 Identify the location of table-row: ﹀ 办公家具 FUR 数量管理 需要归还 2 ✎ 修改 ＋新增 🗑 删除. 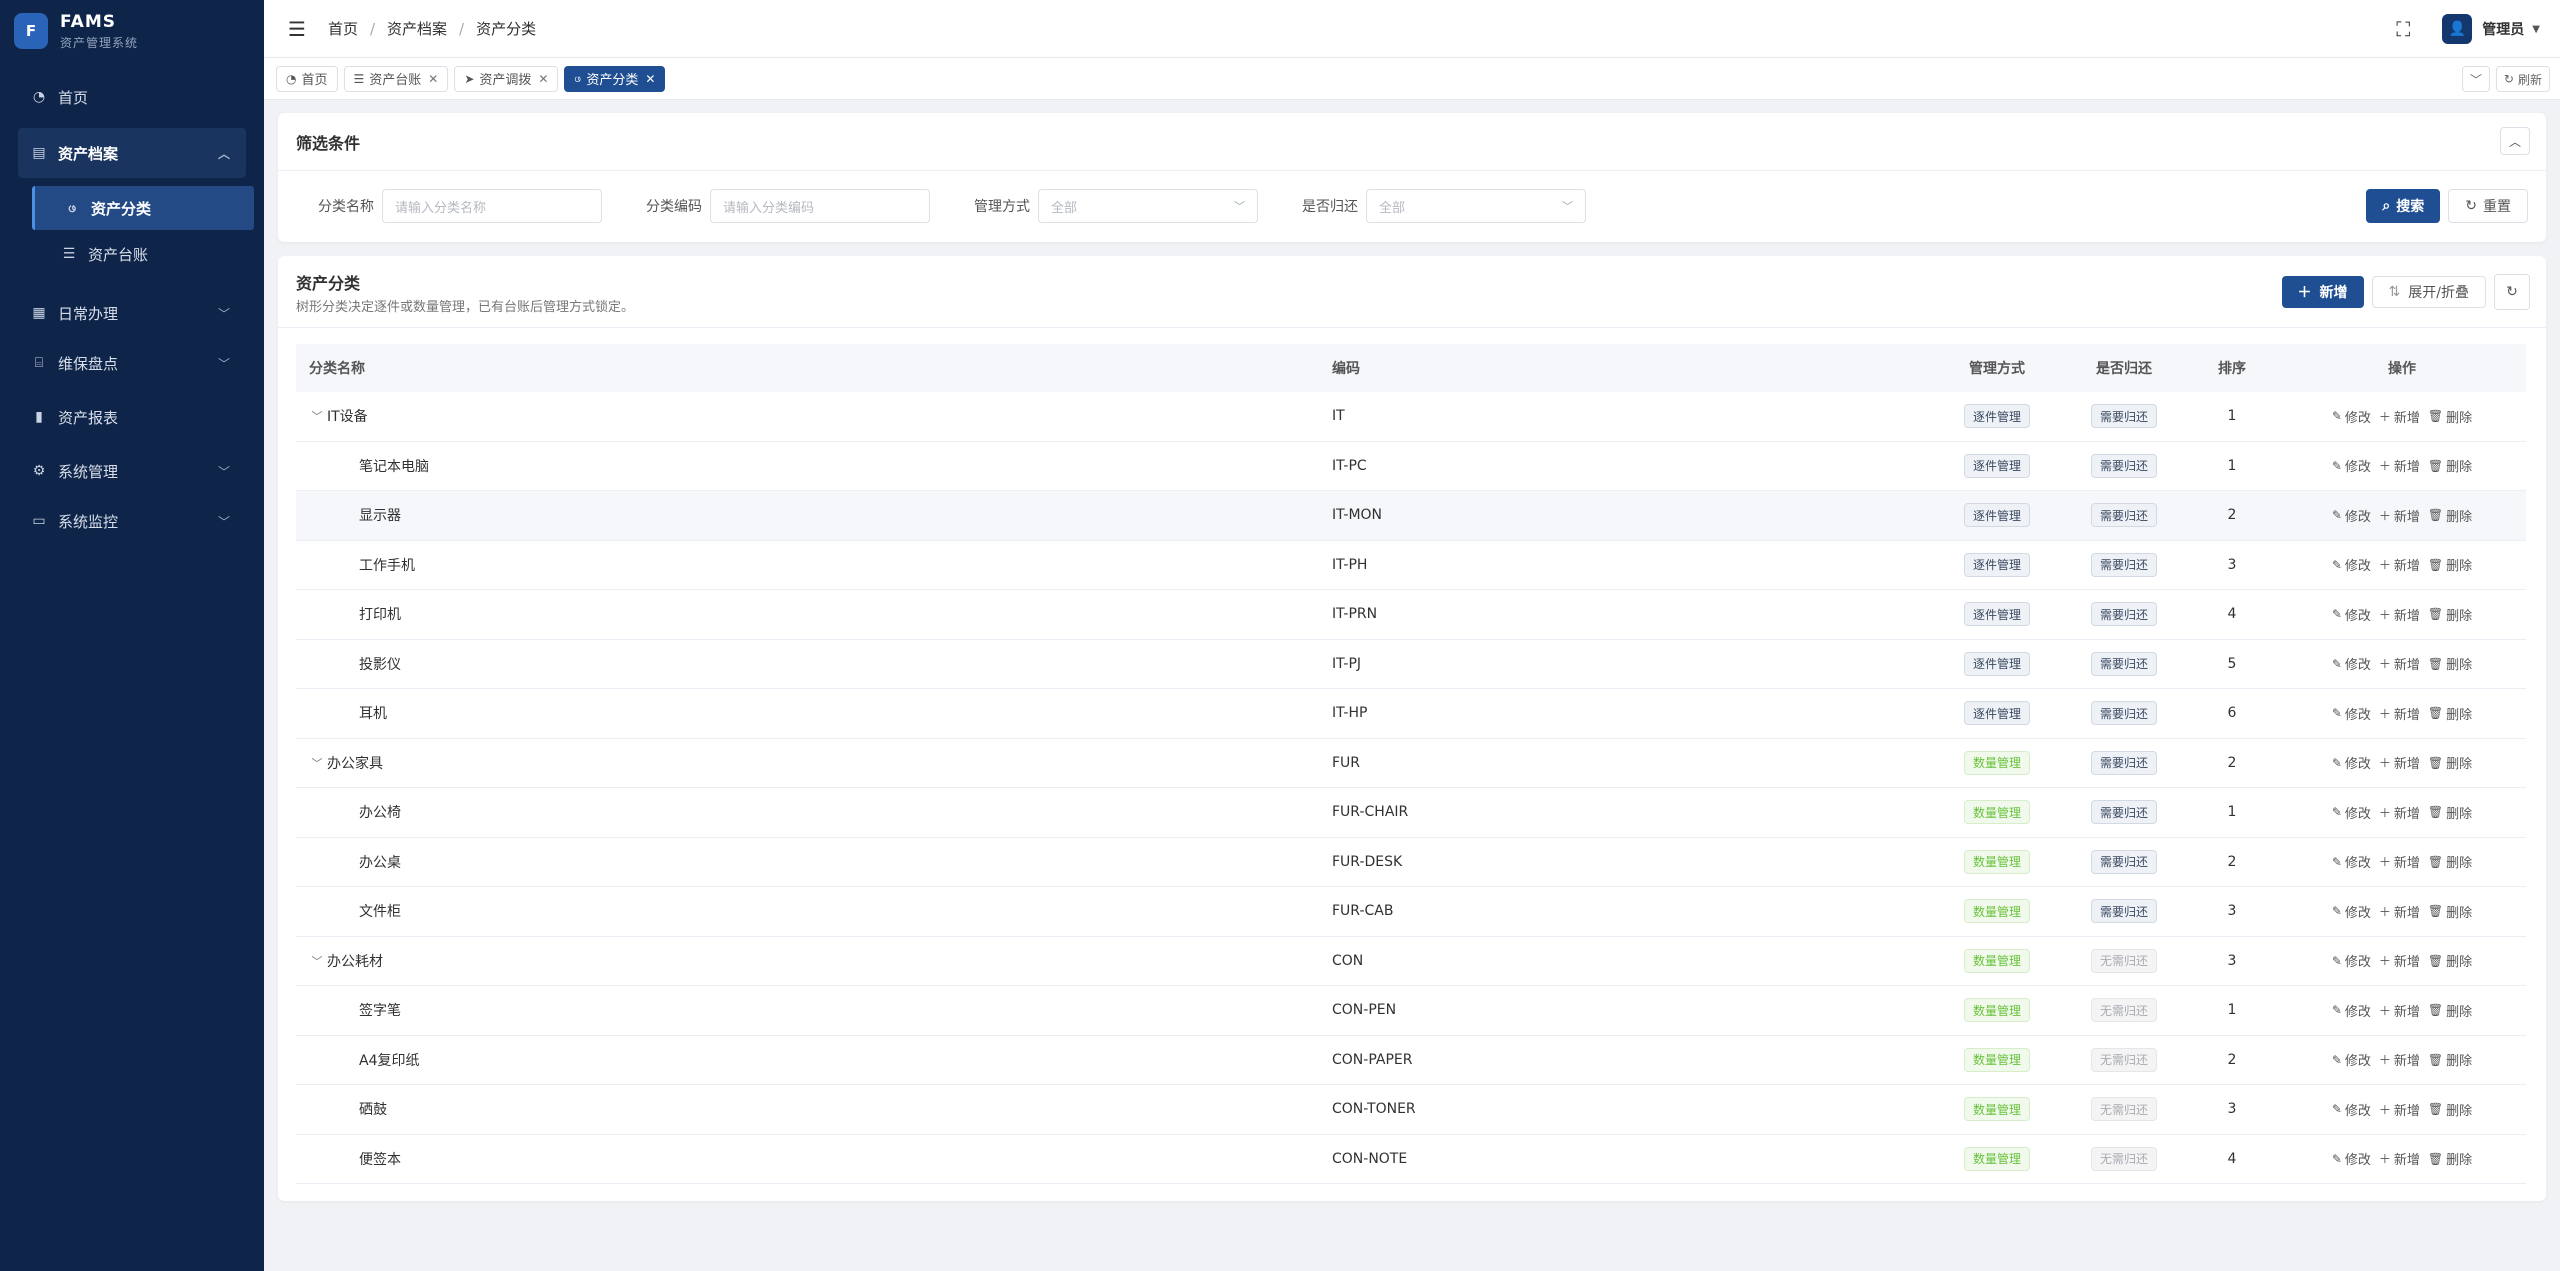
(1411, 763).